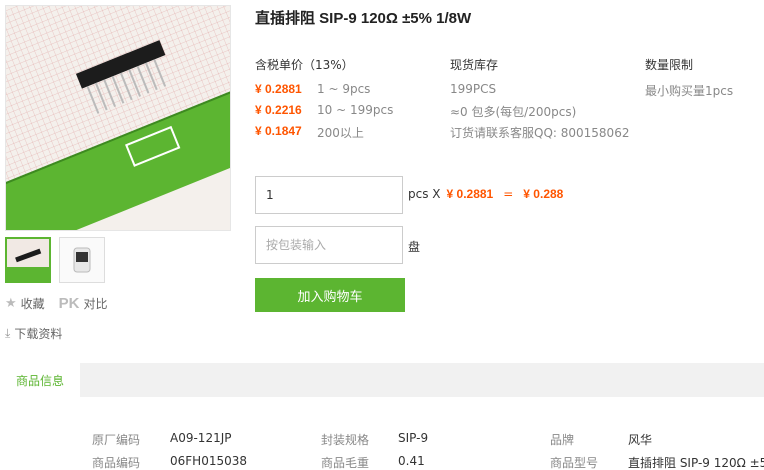 The height and width of the screenshot is (470, 764). What do you see at coordinates (669, 65) in the screenshot?
I see `limit-header: 数量限制` at bounding box center [669, 65].